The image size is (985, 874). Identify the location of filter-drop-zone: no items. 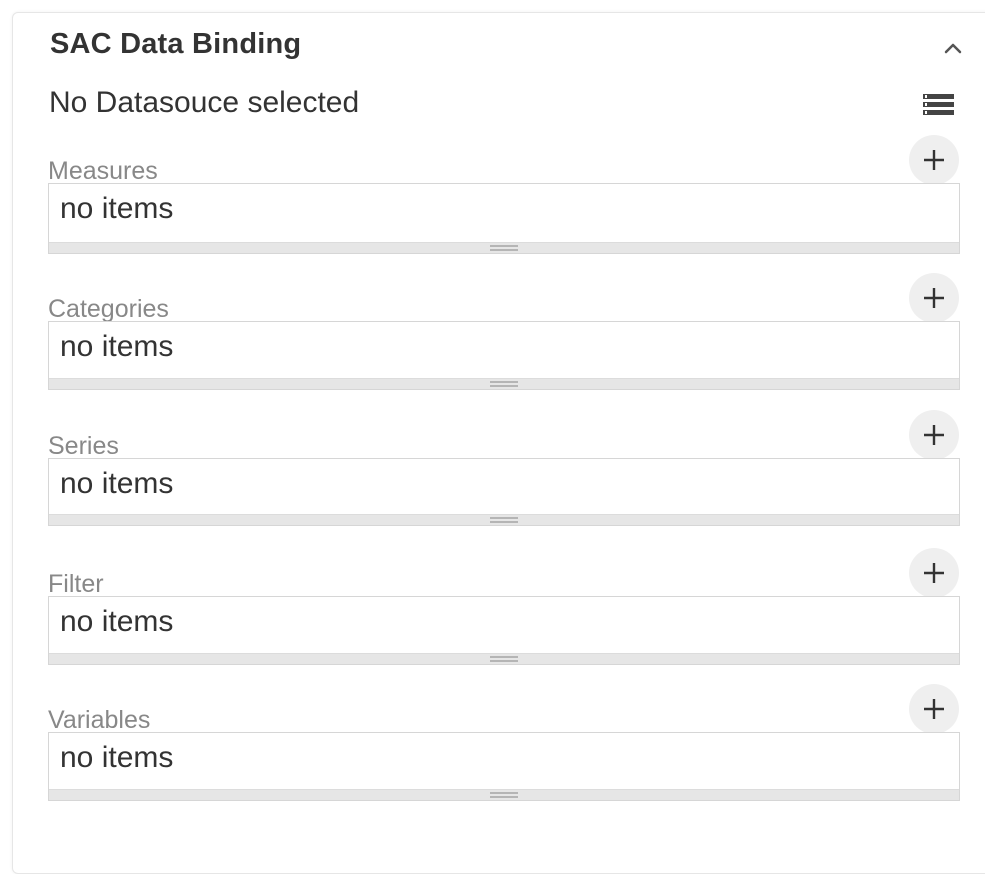
(504, 630).